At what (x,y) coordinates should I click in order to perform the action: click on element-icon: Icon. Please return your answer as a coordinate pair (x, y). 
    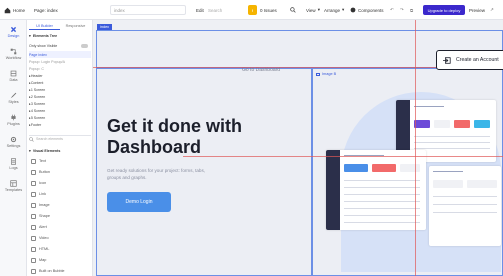
    Looking at the image, I should click on (60, 183).